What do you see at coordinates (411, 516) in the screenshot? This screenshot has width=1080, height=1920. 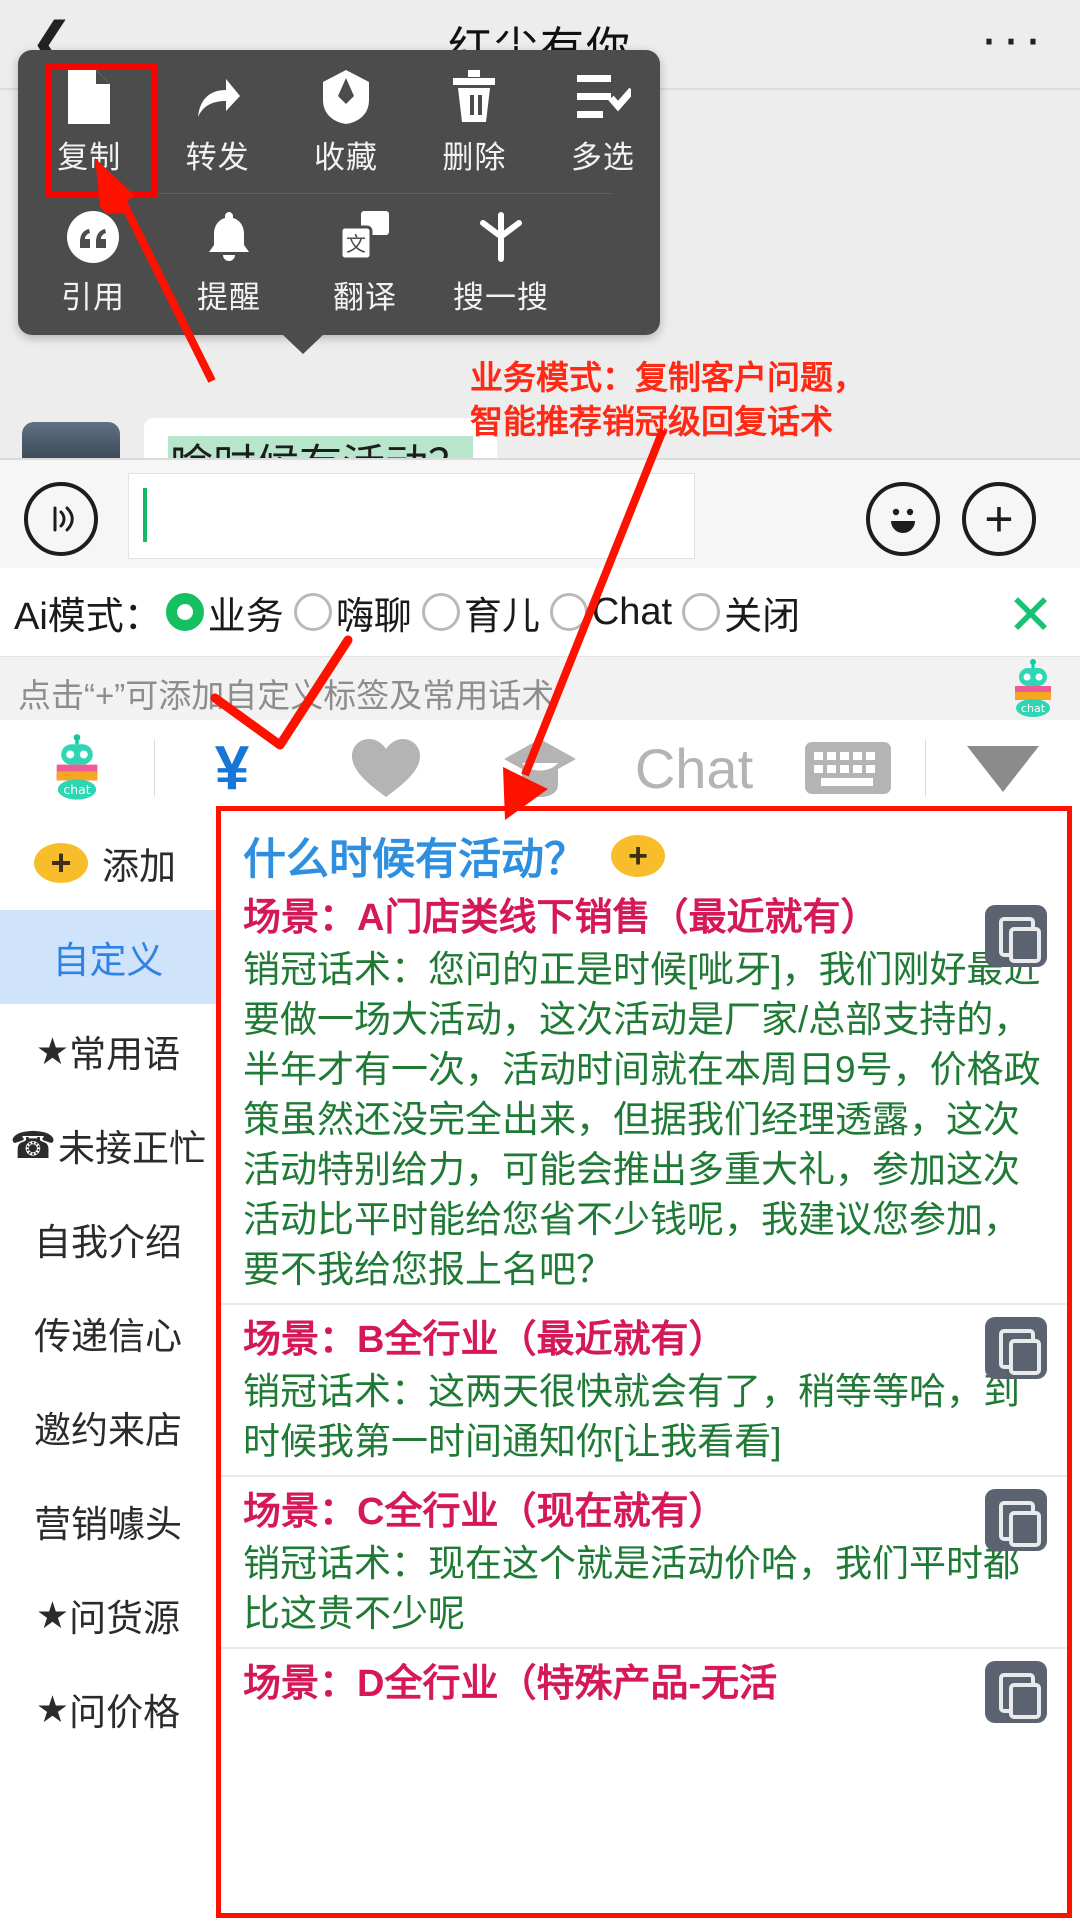 I see `search-input` at bounding box center [411, 516].